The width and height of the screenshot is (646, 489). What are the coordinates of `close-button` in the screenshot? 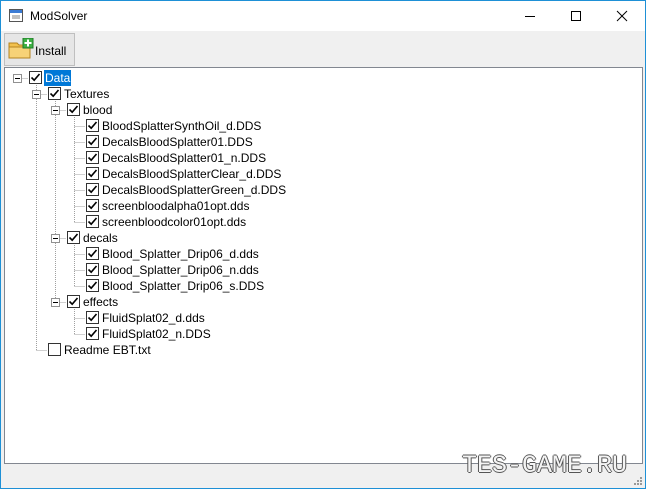 It's located at (622, 16).